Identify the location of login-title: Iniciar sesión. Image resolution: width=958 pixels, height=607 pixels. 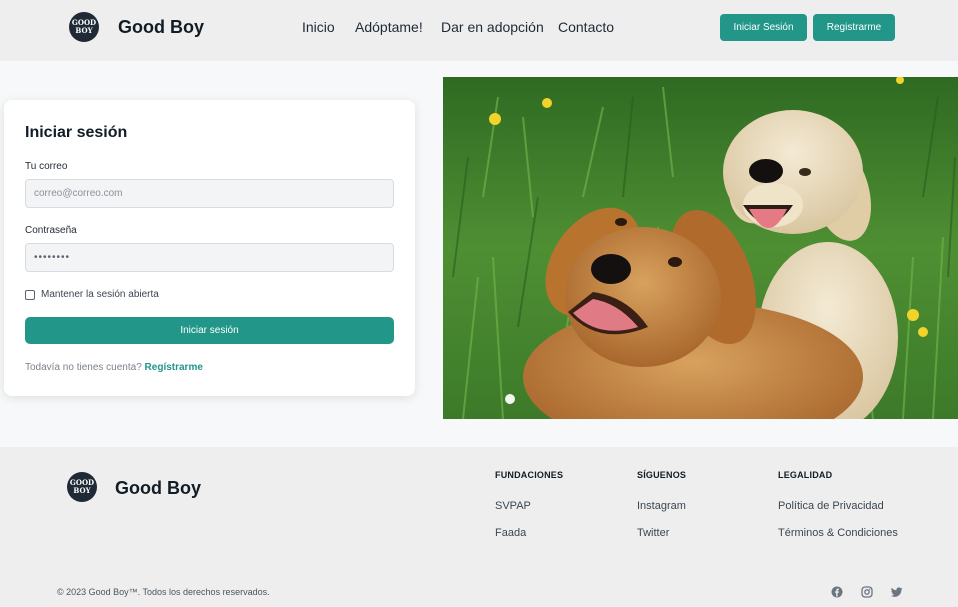
(76, 132).